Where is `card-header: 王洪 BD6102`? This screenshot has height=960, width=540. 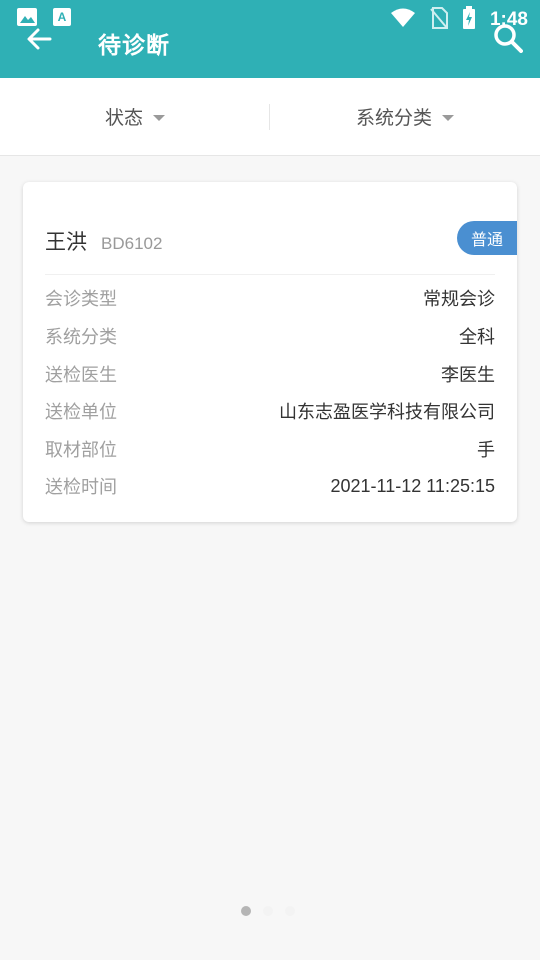 card-header: 王洪 BD6102 is located at coordinates (103, 241).